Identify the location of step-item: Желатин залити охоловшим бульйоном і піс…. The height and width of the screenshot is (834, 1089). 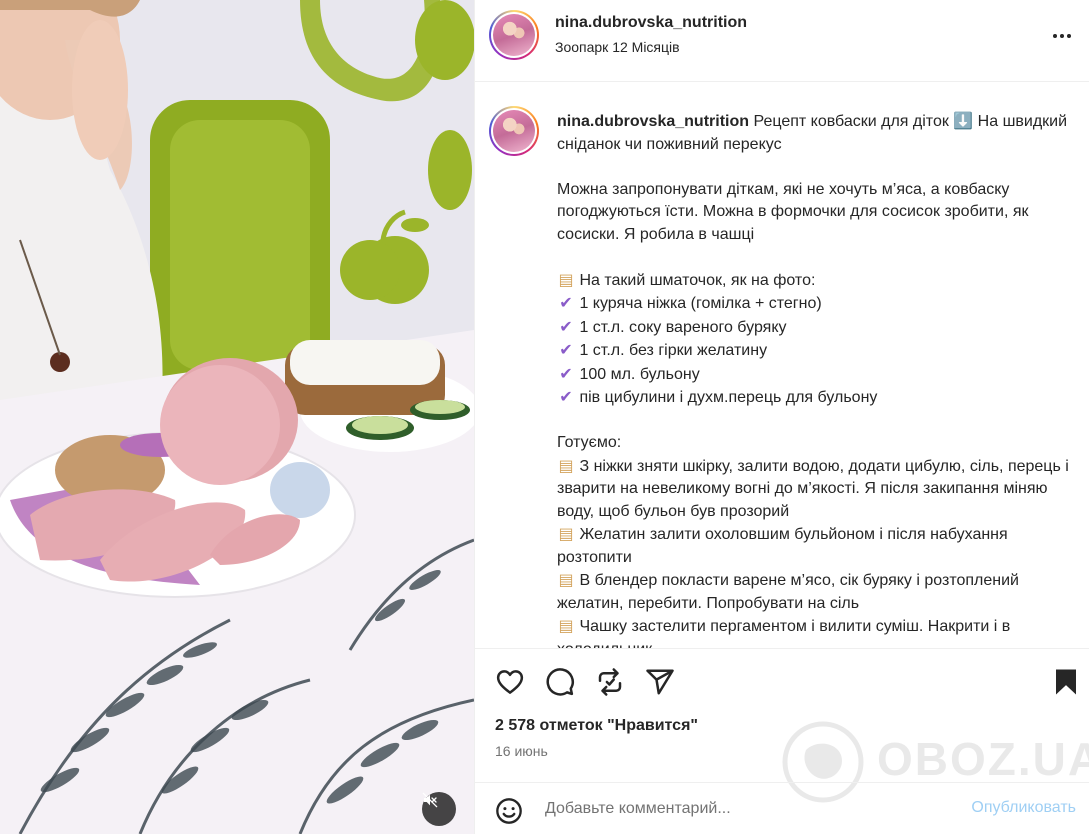
(782, 546).